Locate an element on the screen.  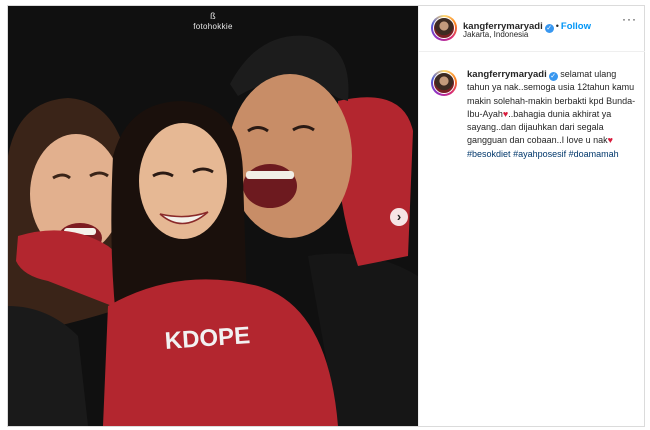
dad-mouth is located at coordinates (270, 186).